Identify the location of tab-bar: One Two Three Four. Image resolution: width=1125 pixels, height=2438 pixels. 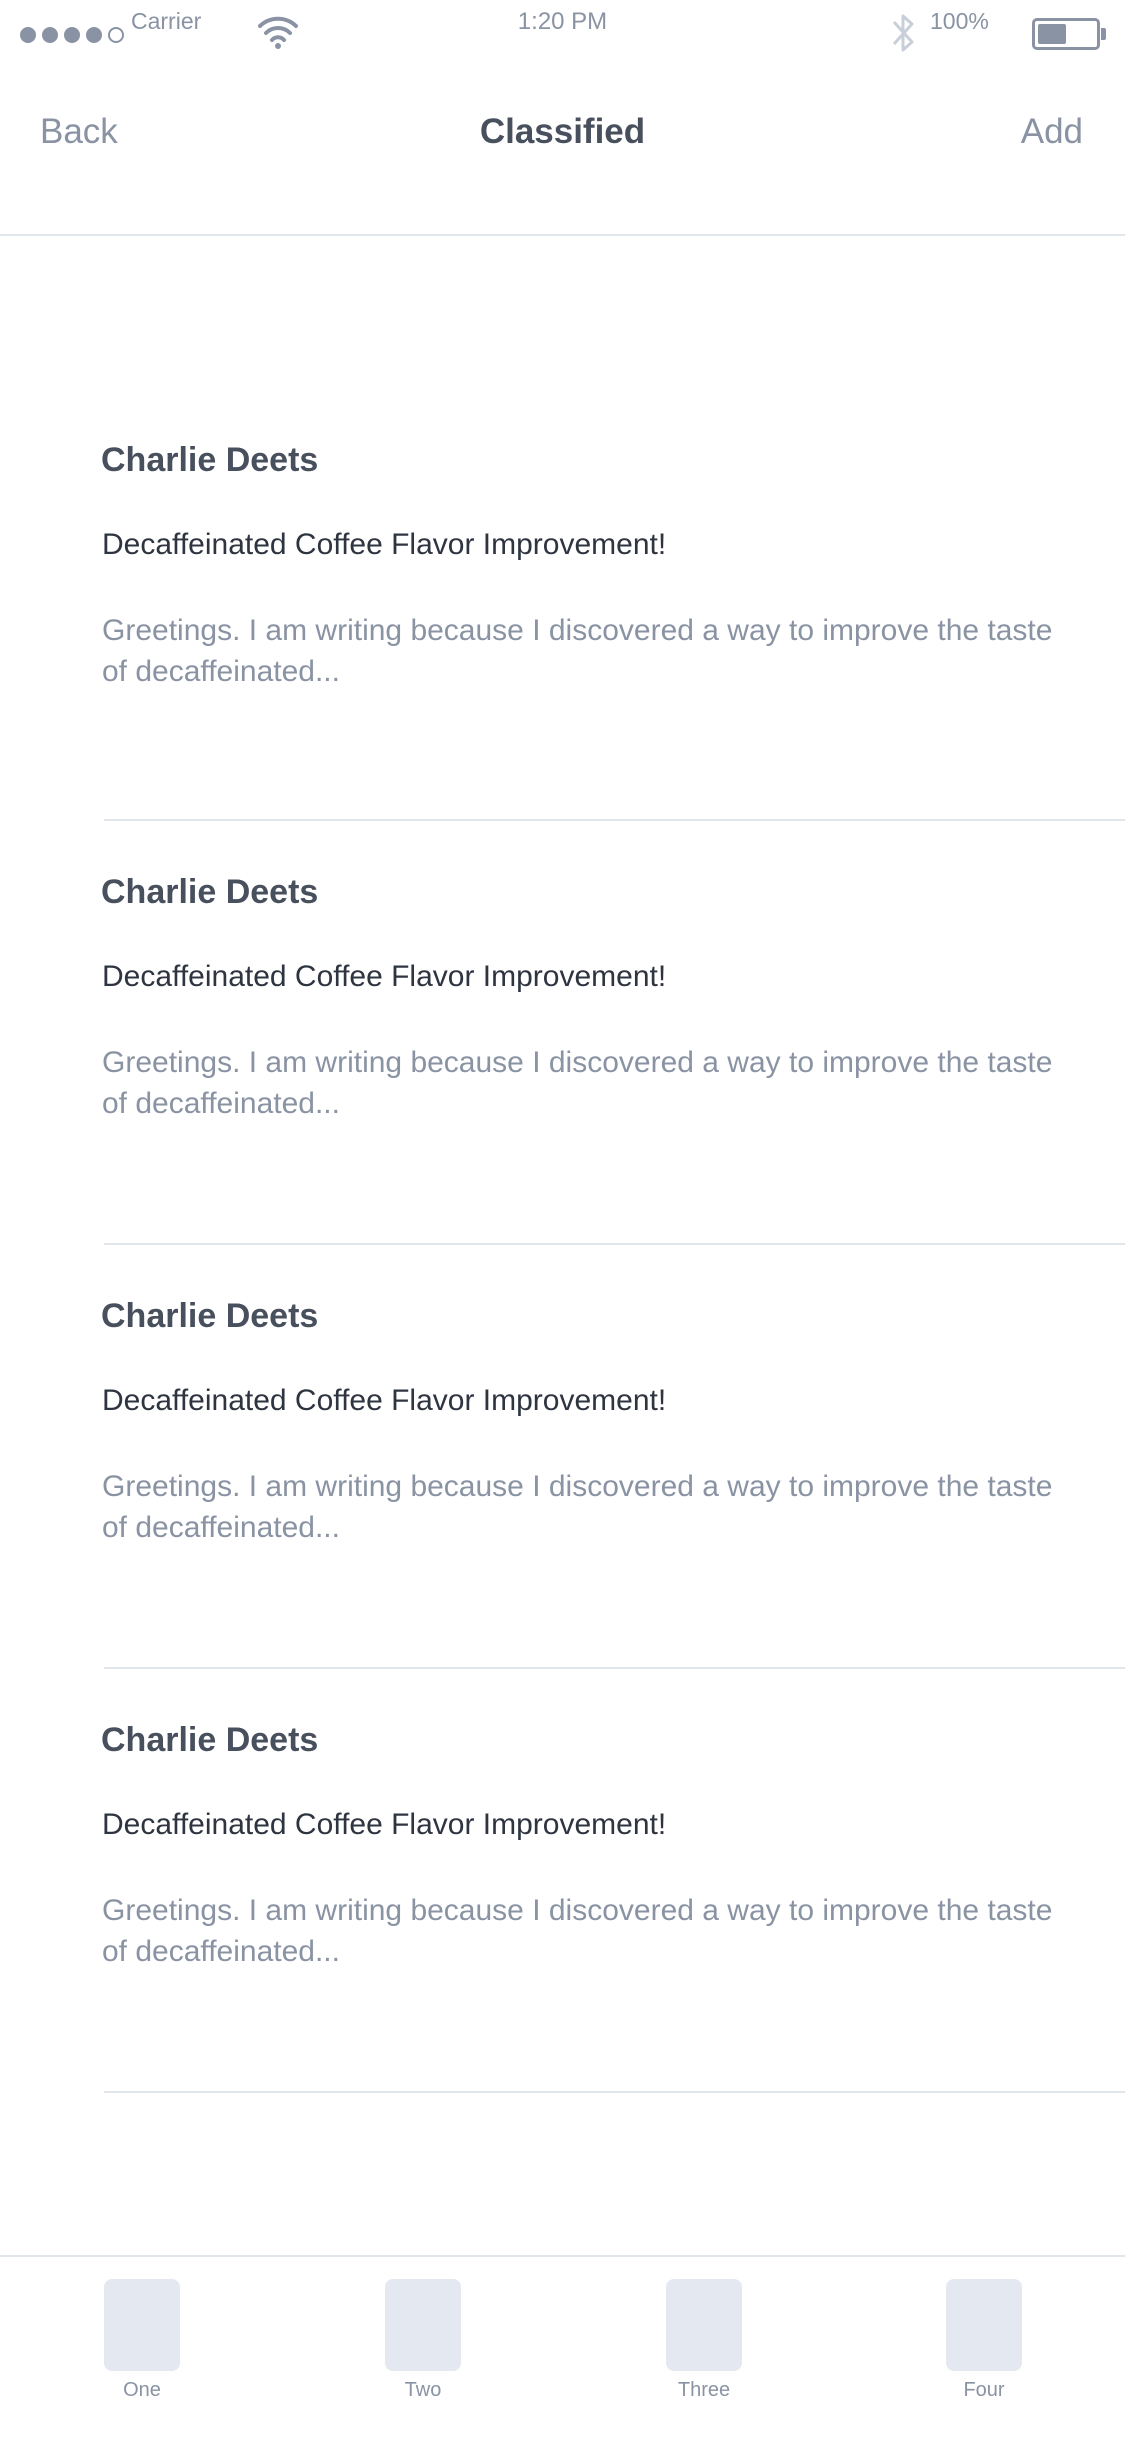
(562, 2346).